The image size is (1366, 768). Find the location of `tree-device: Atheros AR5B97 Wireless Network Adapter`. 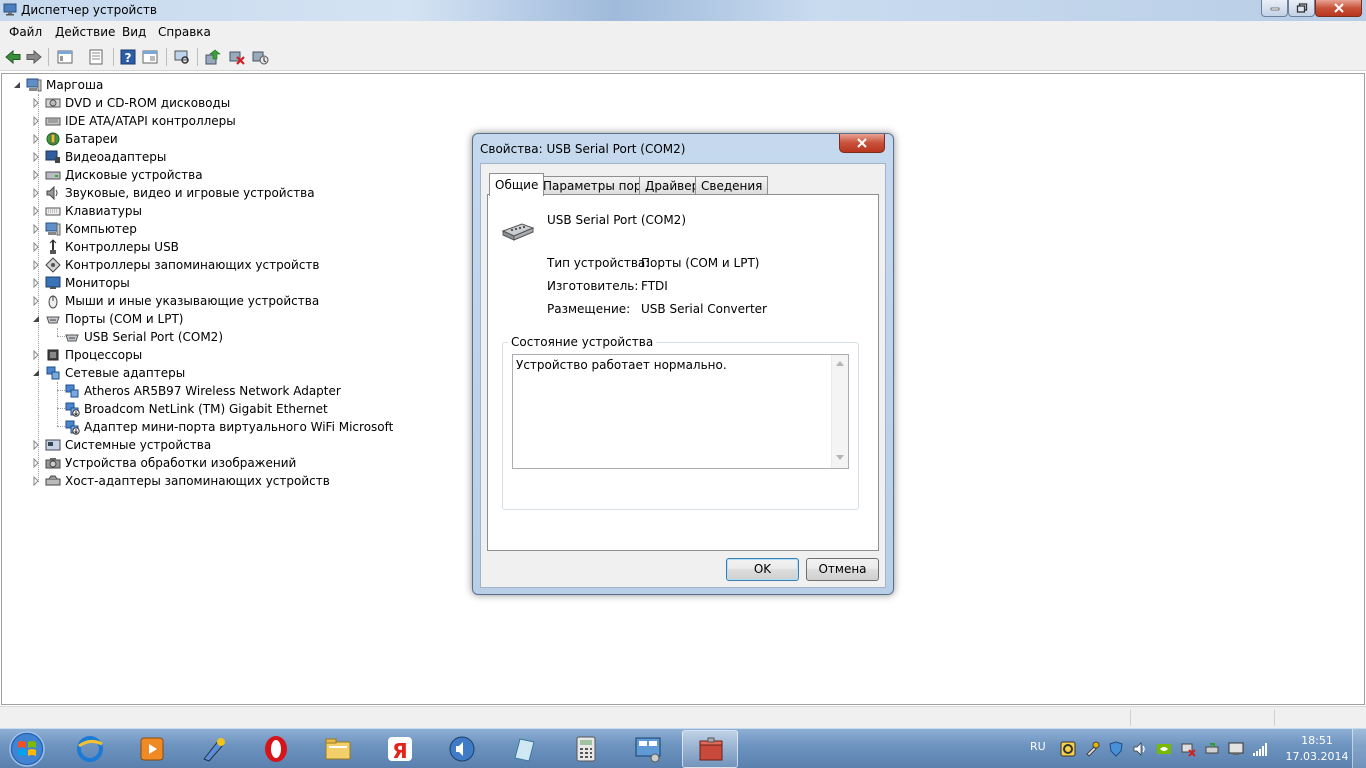

tree-device: Atheros AR5B97 Wireless Network Adapter is located at coordinates (212, 391).